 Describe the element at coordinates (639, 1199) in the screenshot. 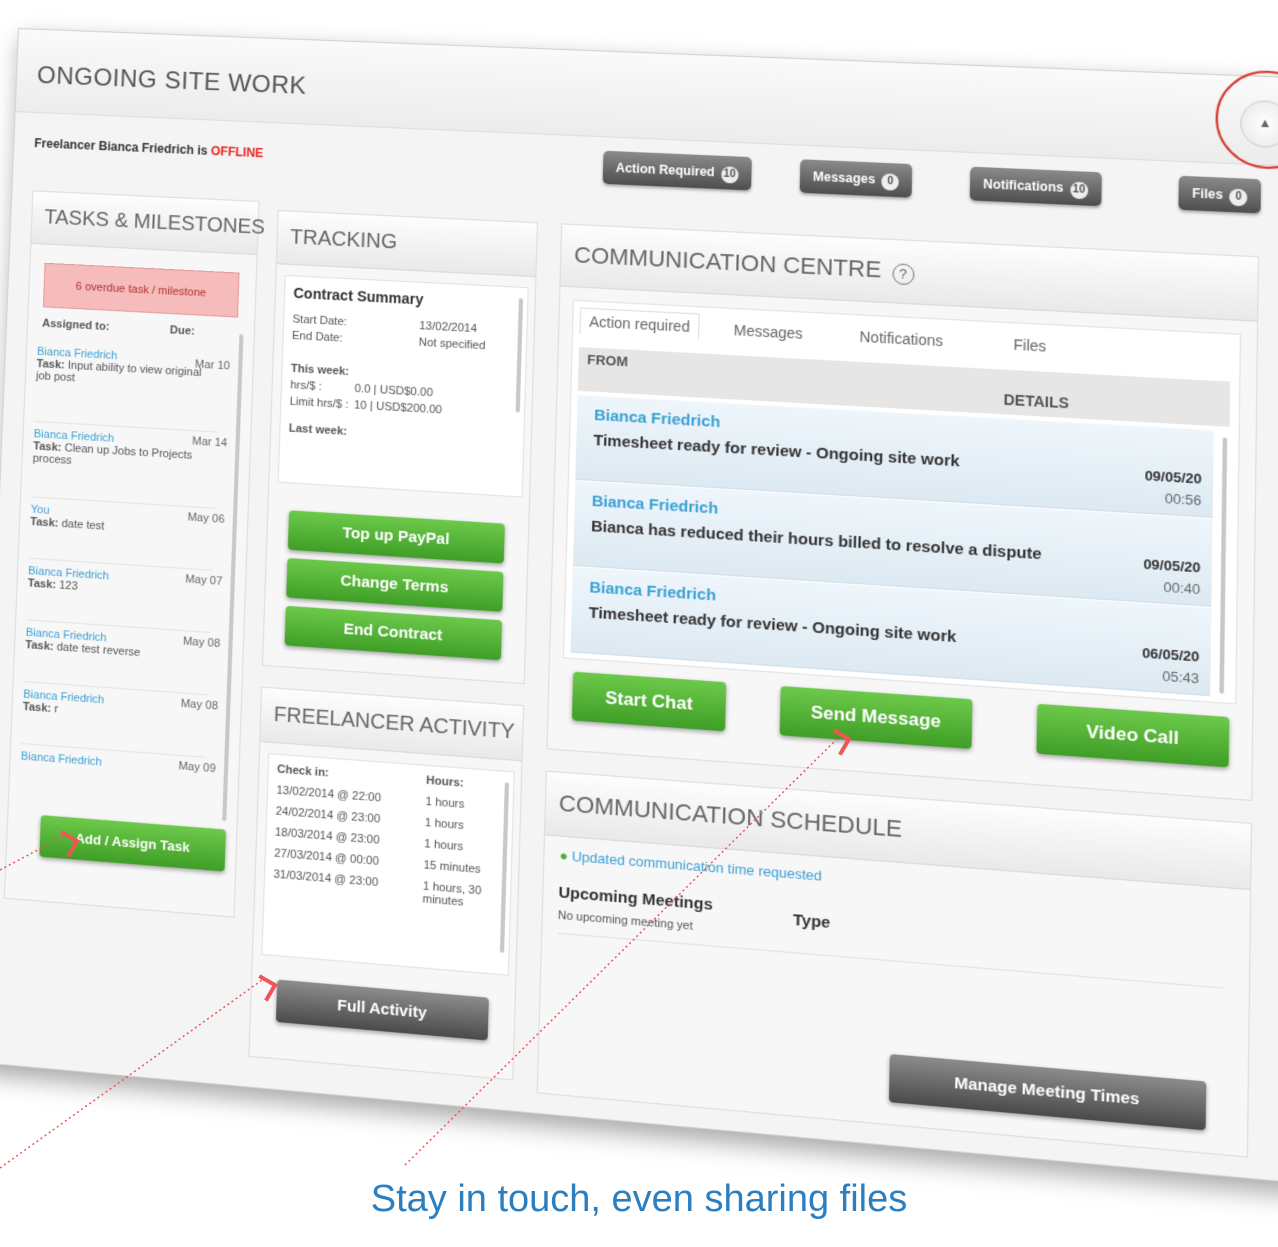

I see `caption: Stay in touch, even sharing files` at that location.